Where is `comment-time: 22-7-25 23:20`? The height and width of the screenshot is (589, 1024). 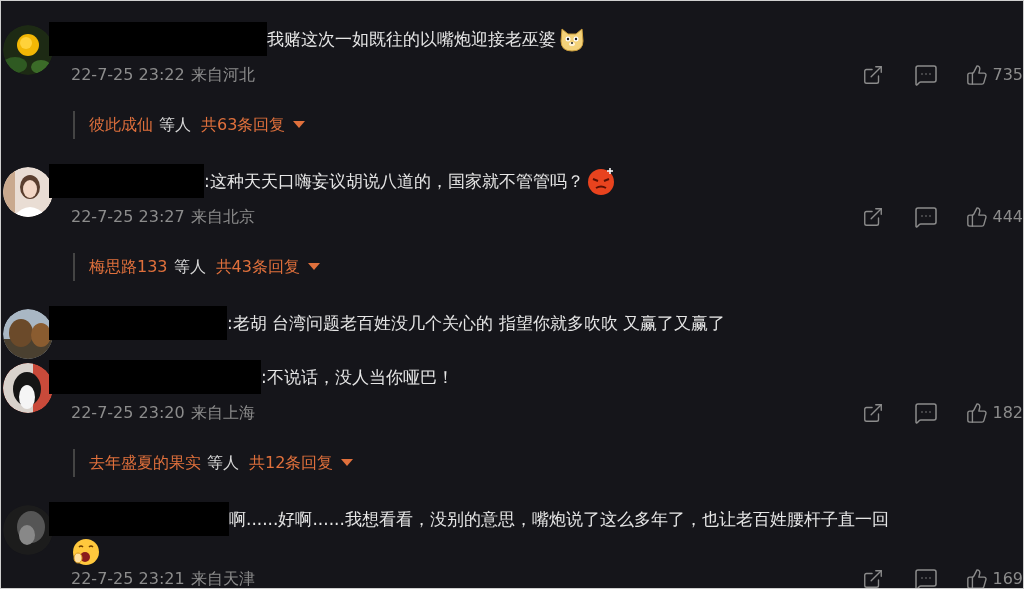 comment-time: 22-7-25 23:20 is located at coordinates (128, 413).